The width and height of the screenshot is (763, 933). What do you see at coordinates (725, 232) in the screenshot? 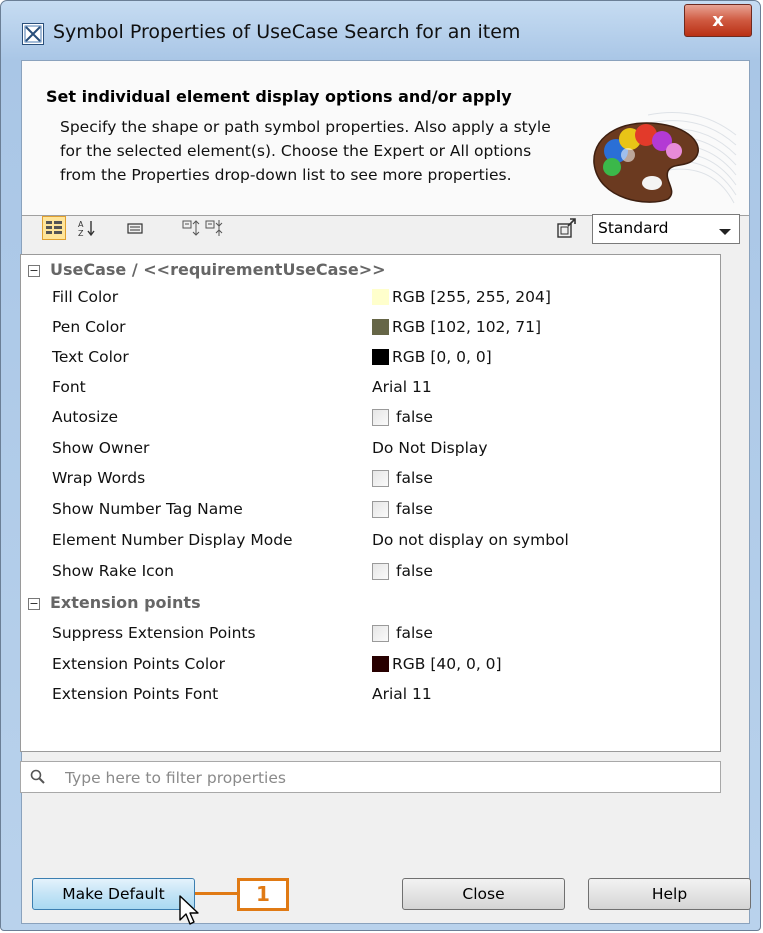
I see `chevron-down-icon` at bounding box center [725, 232].